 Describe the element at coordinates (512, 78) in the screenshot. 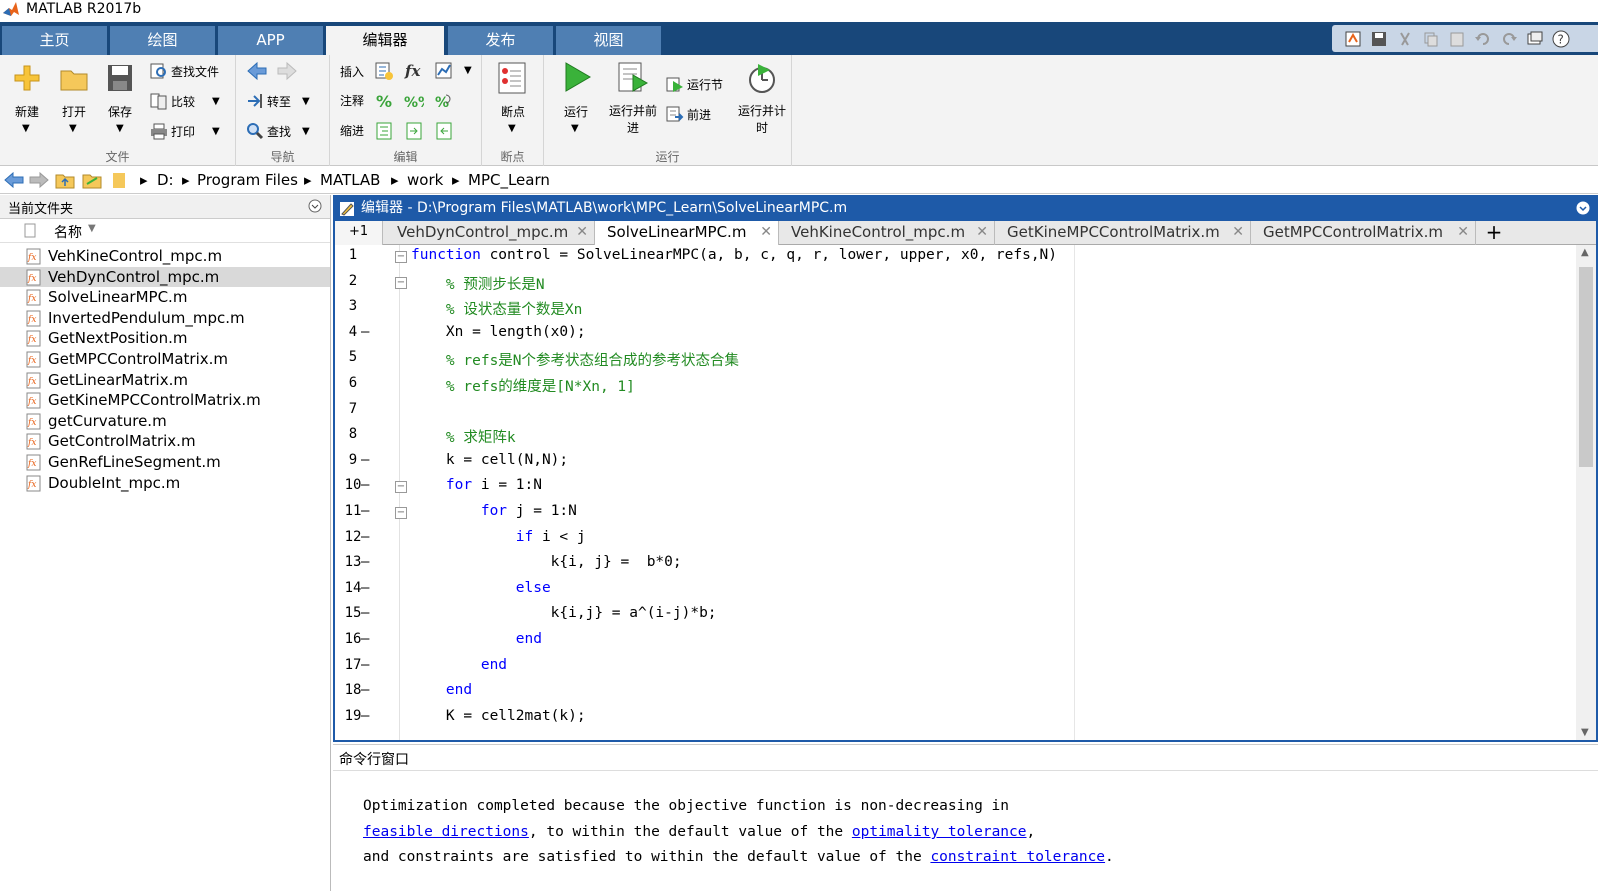

I see `breakpoints-icon` at that location.